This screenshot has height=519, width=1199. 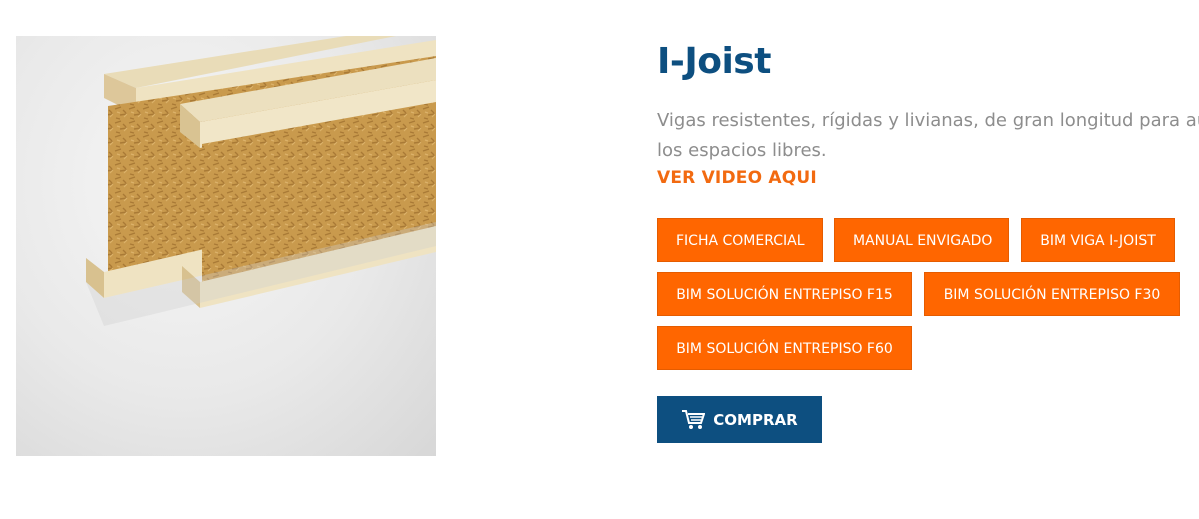 What do you see at coordinates (740, 240) in the screenshot?
I see `ficha-comercial-button: FICHA COMERCIAL` at bounding box center [740, 240].